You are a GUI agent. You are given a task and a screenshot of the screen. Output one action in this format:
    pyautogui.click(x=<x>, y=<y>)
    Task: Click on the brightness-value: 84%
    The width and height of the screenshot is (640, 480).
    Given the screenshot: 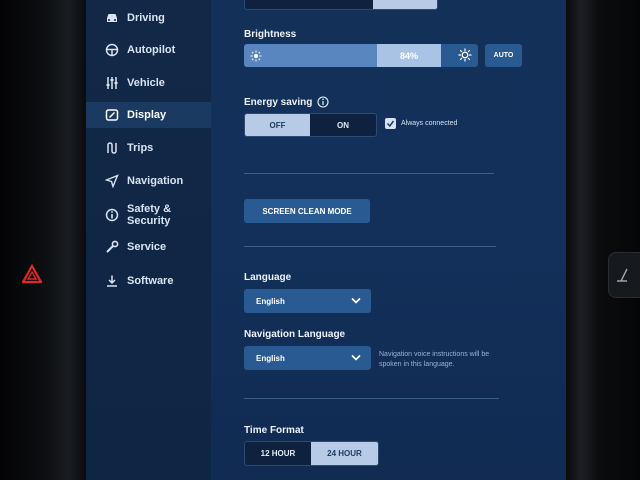 What is the action you would take?
    pyautogui.click(x=409, y=55)
    